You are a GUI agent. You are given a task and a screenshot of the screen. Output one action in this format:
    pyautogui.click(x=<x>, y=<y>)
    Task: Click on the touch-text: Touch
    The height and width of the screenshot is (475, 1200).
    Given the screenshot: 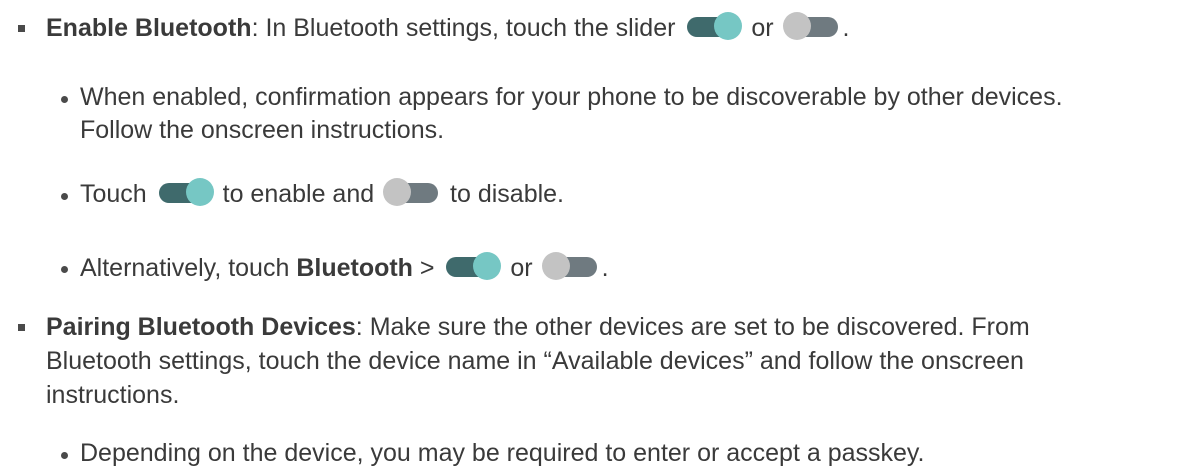 What is the action you would take?
    pyautogui.click(x=117, y=194)
    